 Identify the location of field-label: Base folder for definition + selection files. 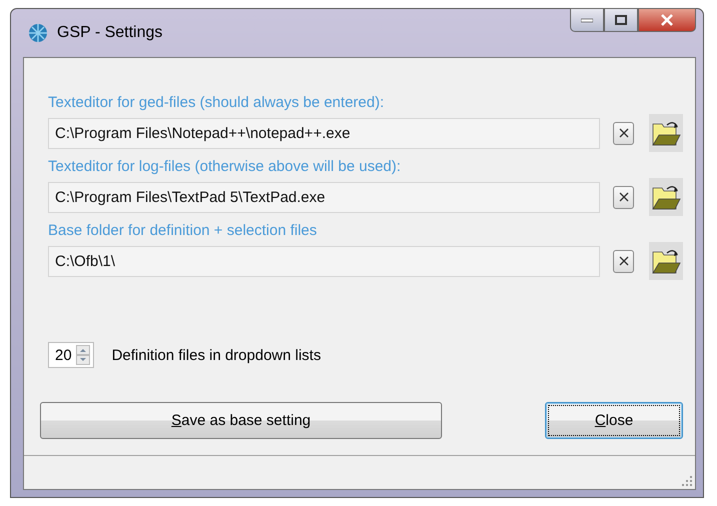
(183, 230).